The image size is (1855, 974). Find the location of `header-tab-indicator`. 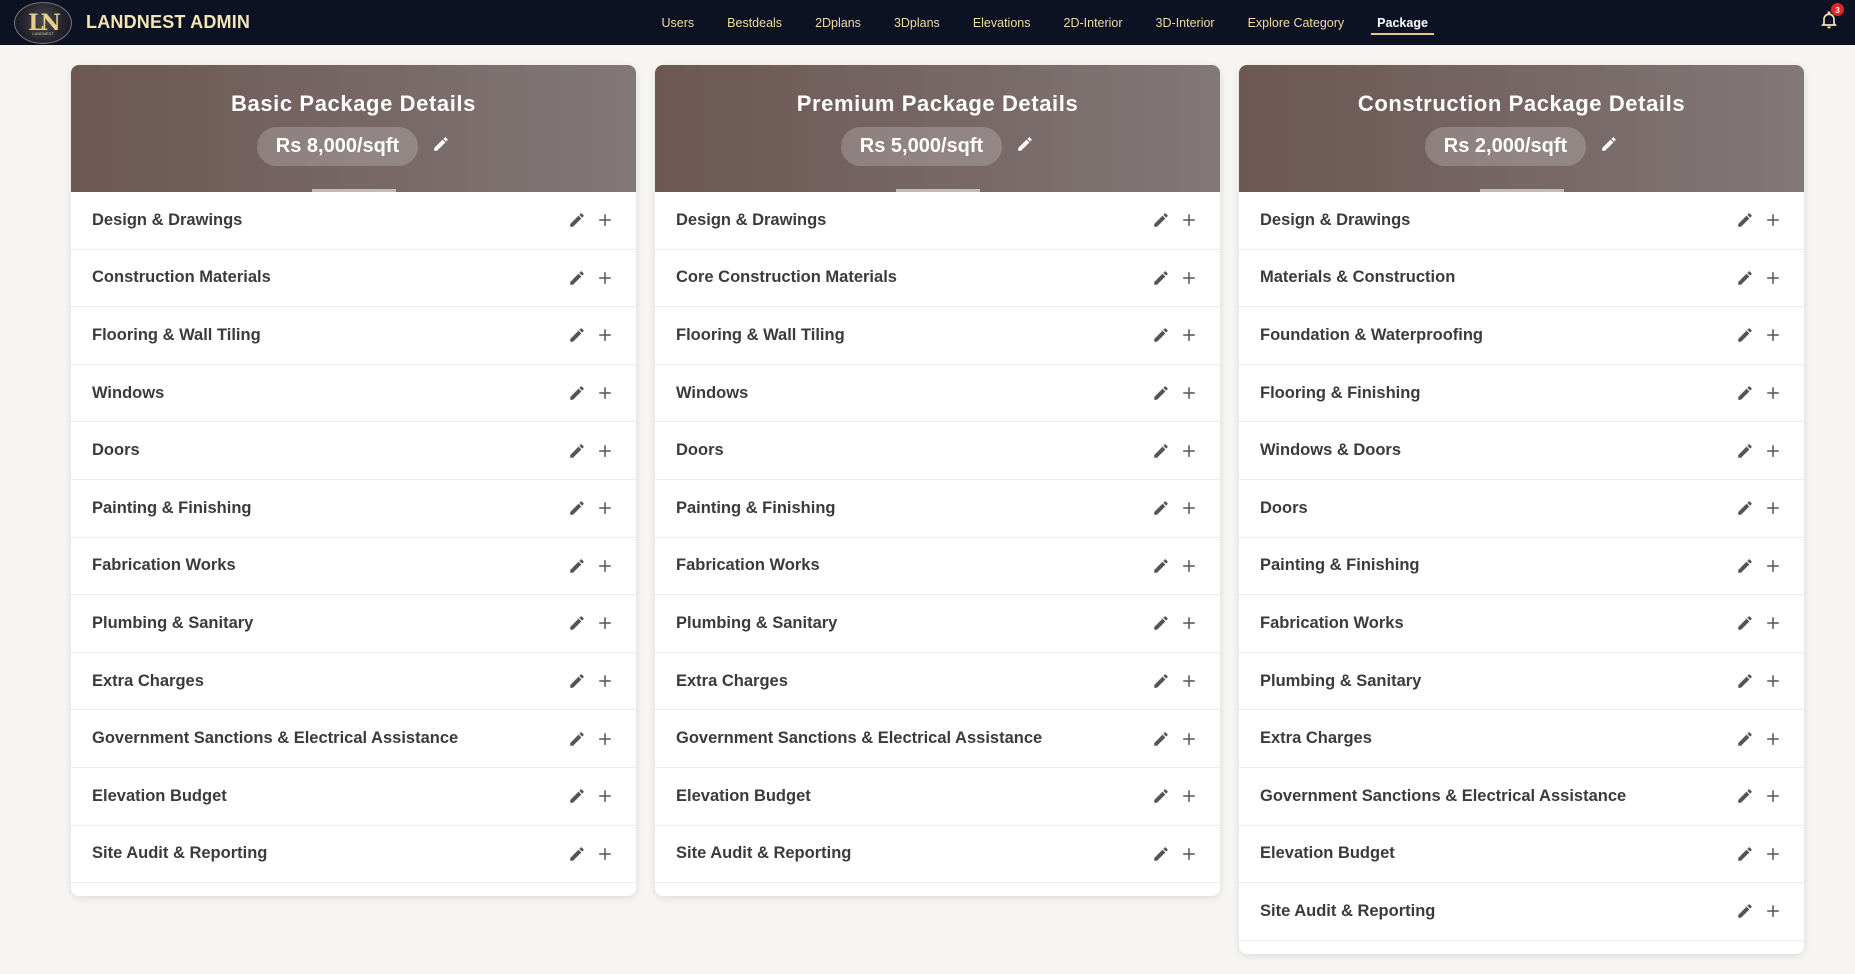

header-tab-indicator is located at coordinates (353, 190).